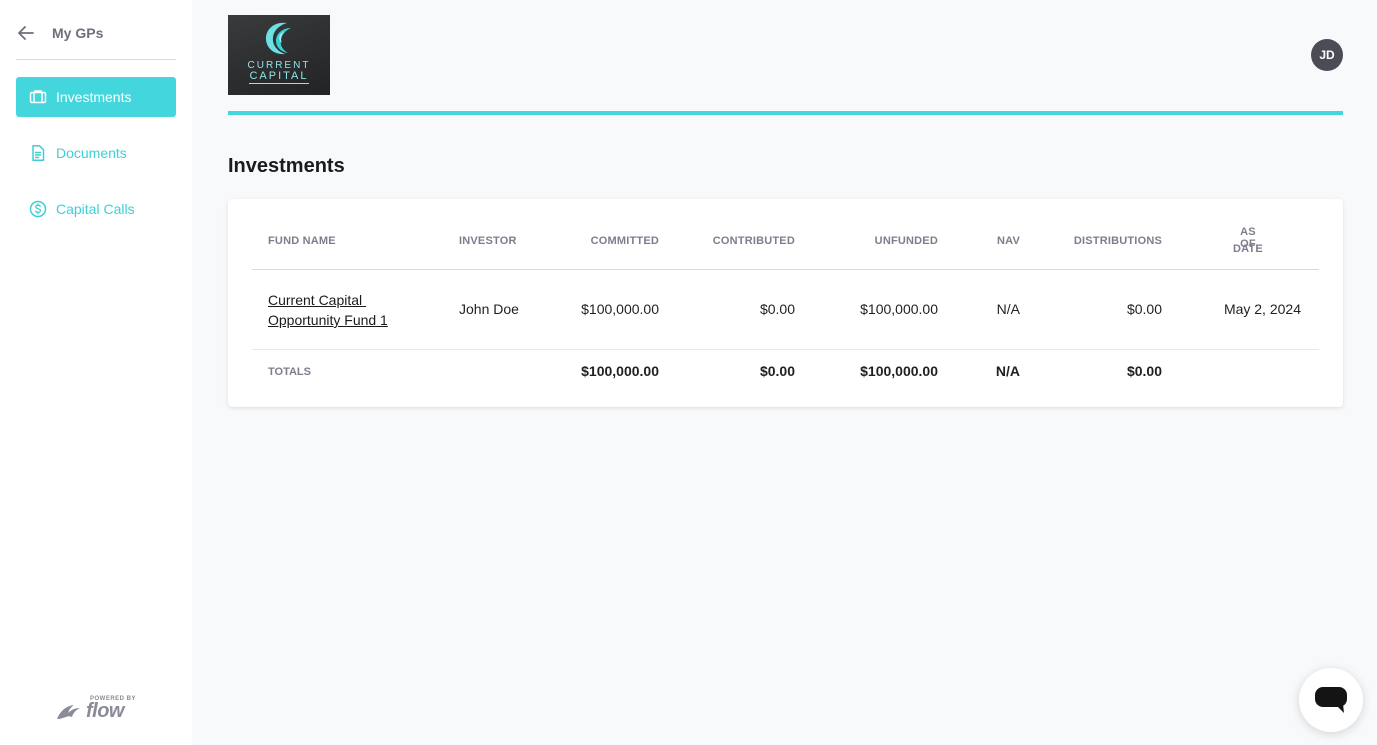 The width and height of the screenshot is (1377, 745). I want to click on sidebar-item-investments: Investments, so click(96, 97).